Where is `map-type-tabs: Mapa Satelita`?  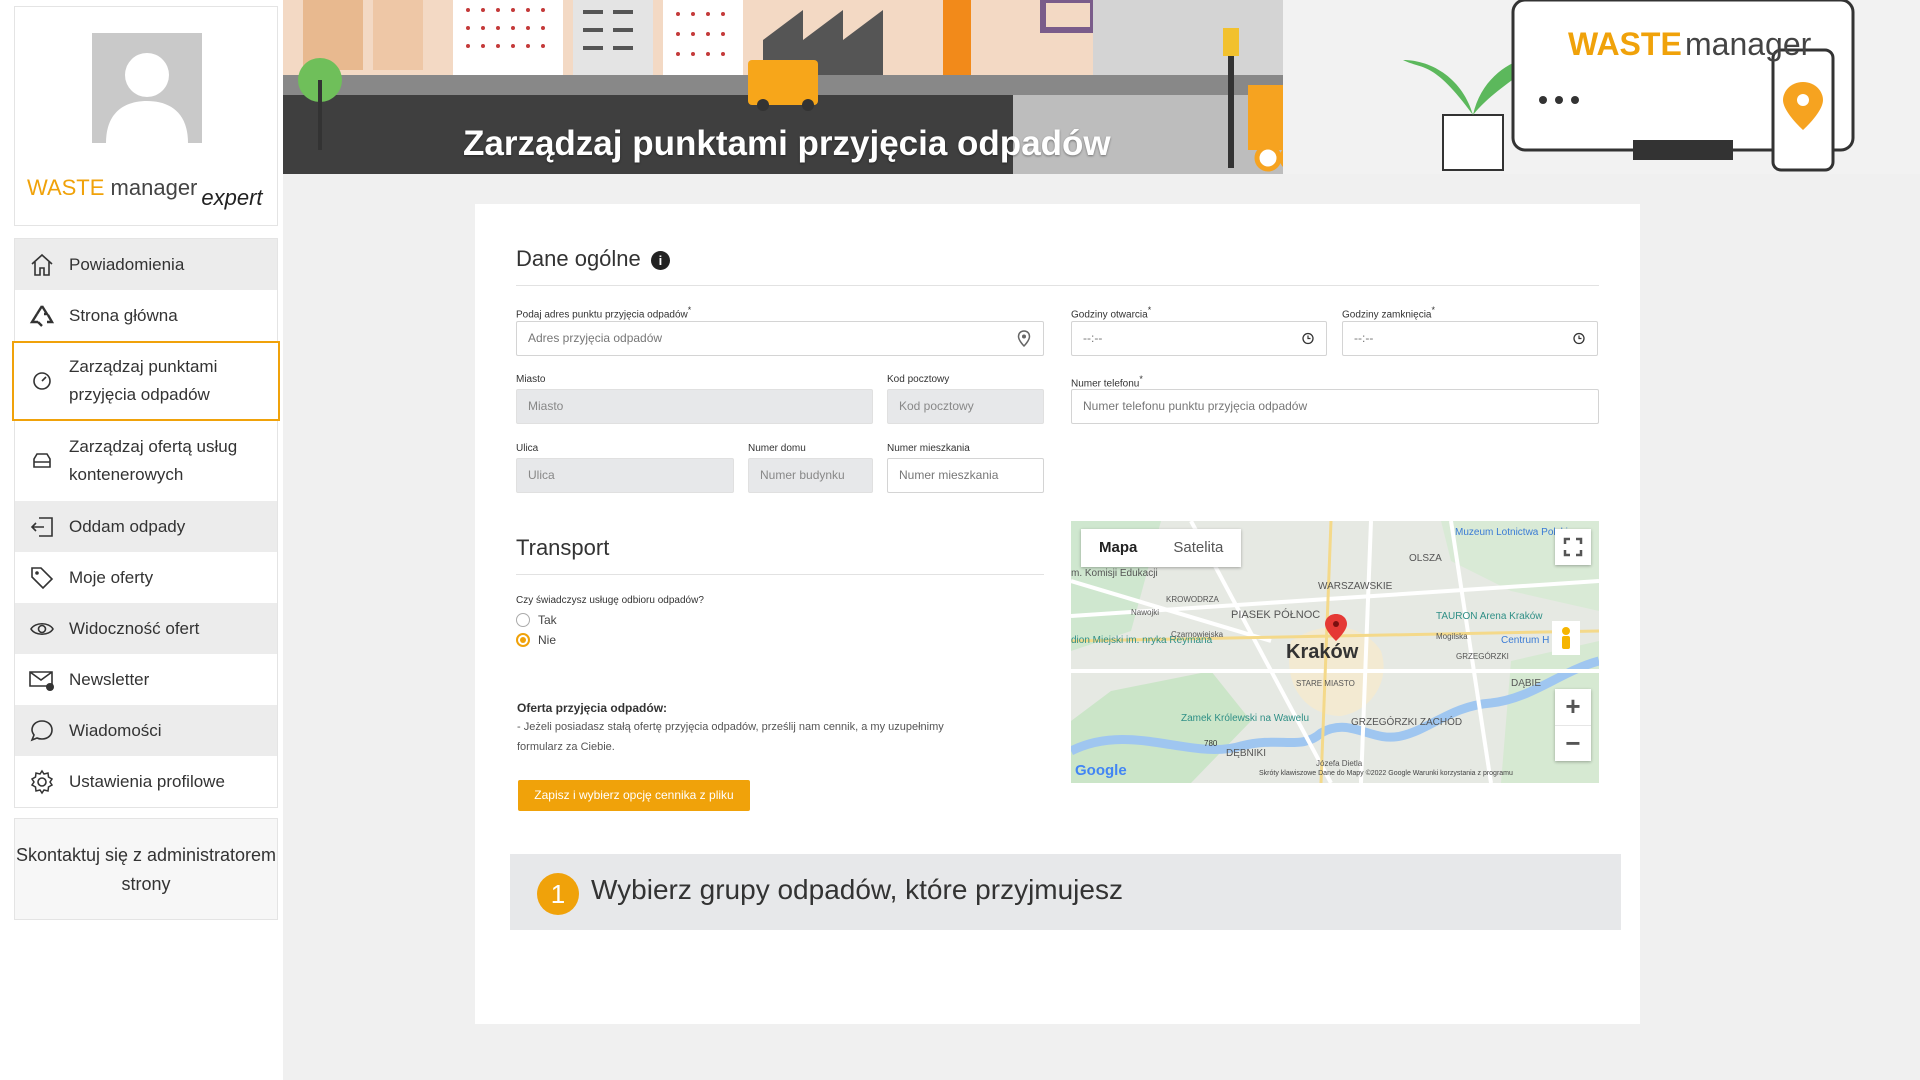 map-type-tabs: Mapa Satelita is located at coordinates (1161, 548).